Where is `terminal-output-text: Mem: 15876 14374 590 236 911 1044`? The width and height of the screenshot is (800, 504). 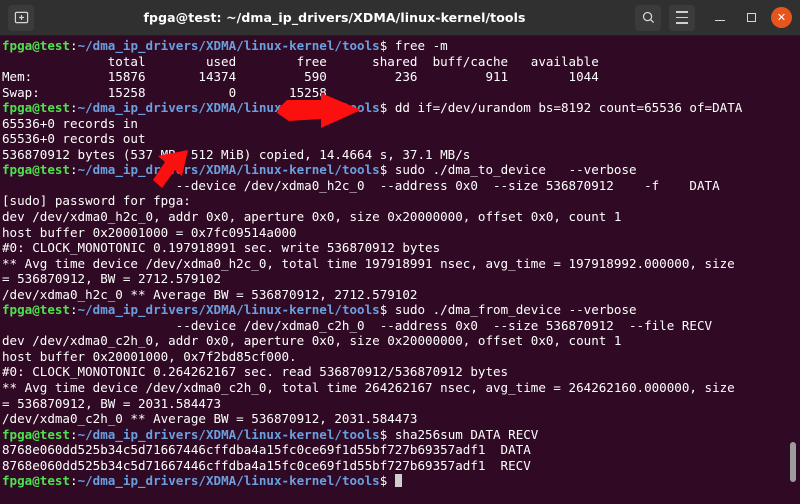
terminal-output-text: Mem: 15876 14374 590 236 911 1044 is located at coordinates (300, 77).